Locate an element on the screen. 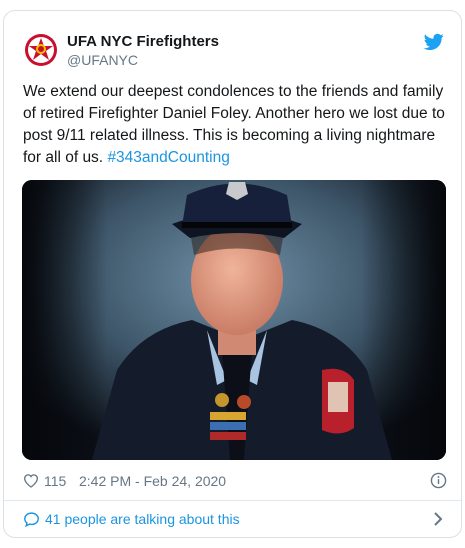  info-icon is located at coordinates (438, 480).